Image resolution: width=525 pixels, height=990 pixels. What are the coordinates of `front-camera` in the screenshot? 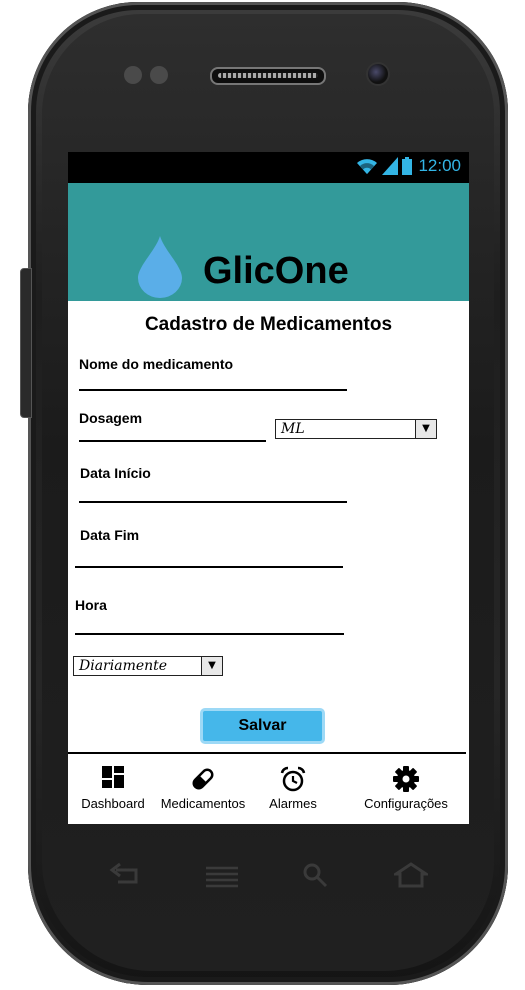 It's located at (378, 74).